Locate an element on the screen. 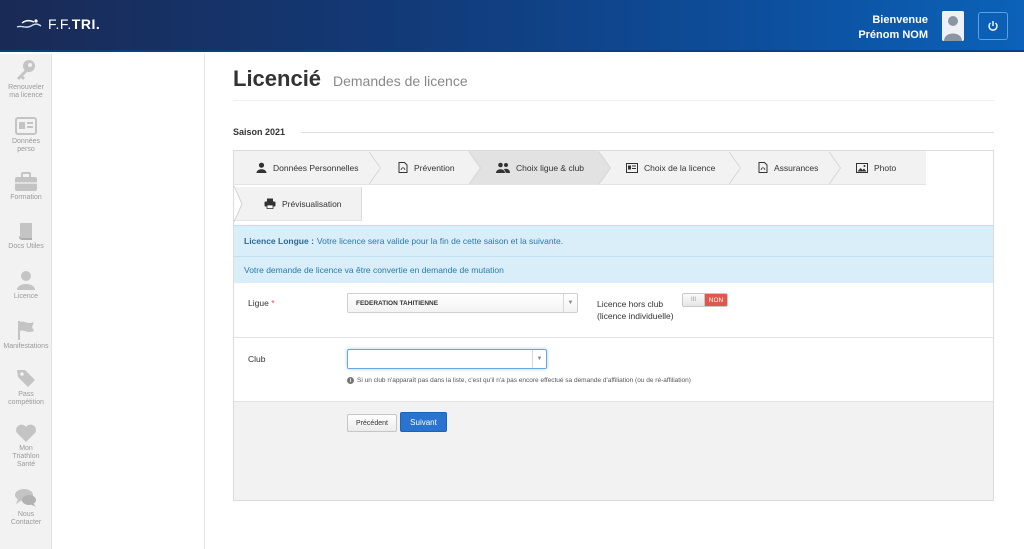 This screenshot has height=549, width=1024. tab-label: Données Personnelles is located at coordinates (316, 167).